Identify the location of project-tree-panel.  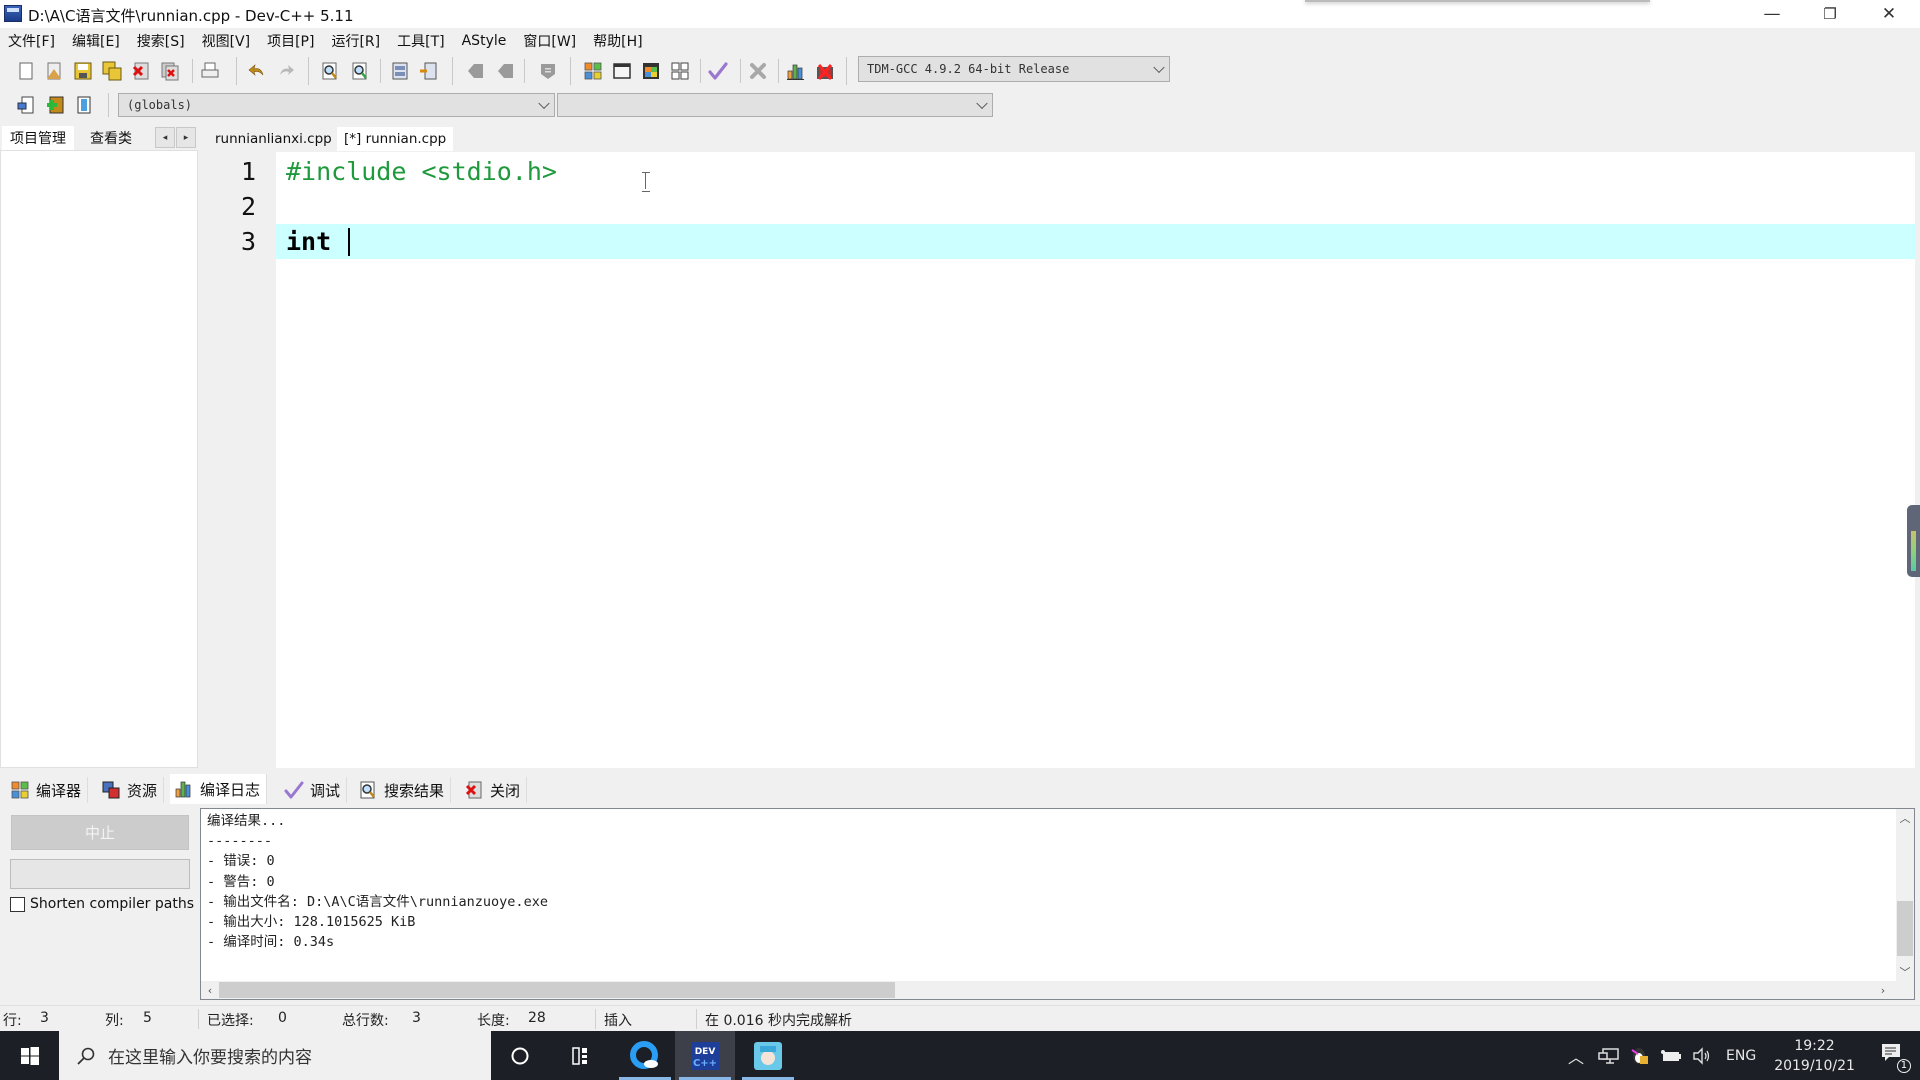
(99, 459).